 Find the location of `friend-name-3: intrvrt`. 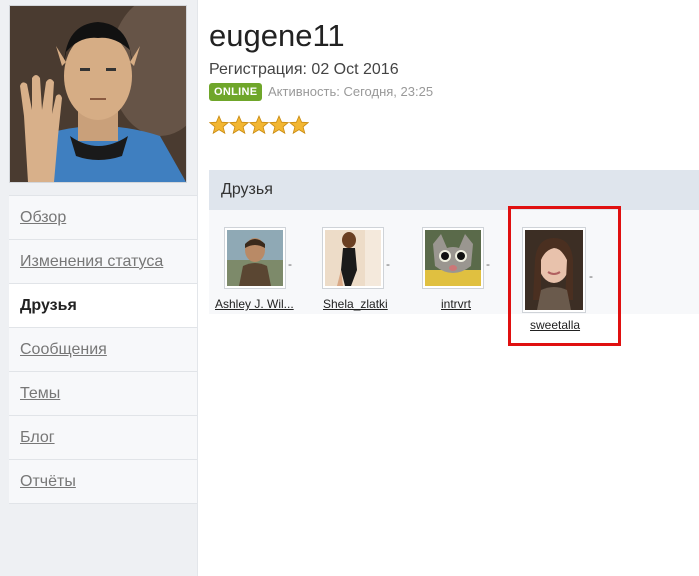

friend-name-3: intrvrt is located at coordinates (456, 304).